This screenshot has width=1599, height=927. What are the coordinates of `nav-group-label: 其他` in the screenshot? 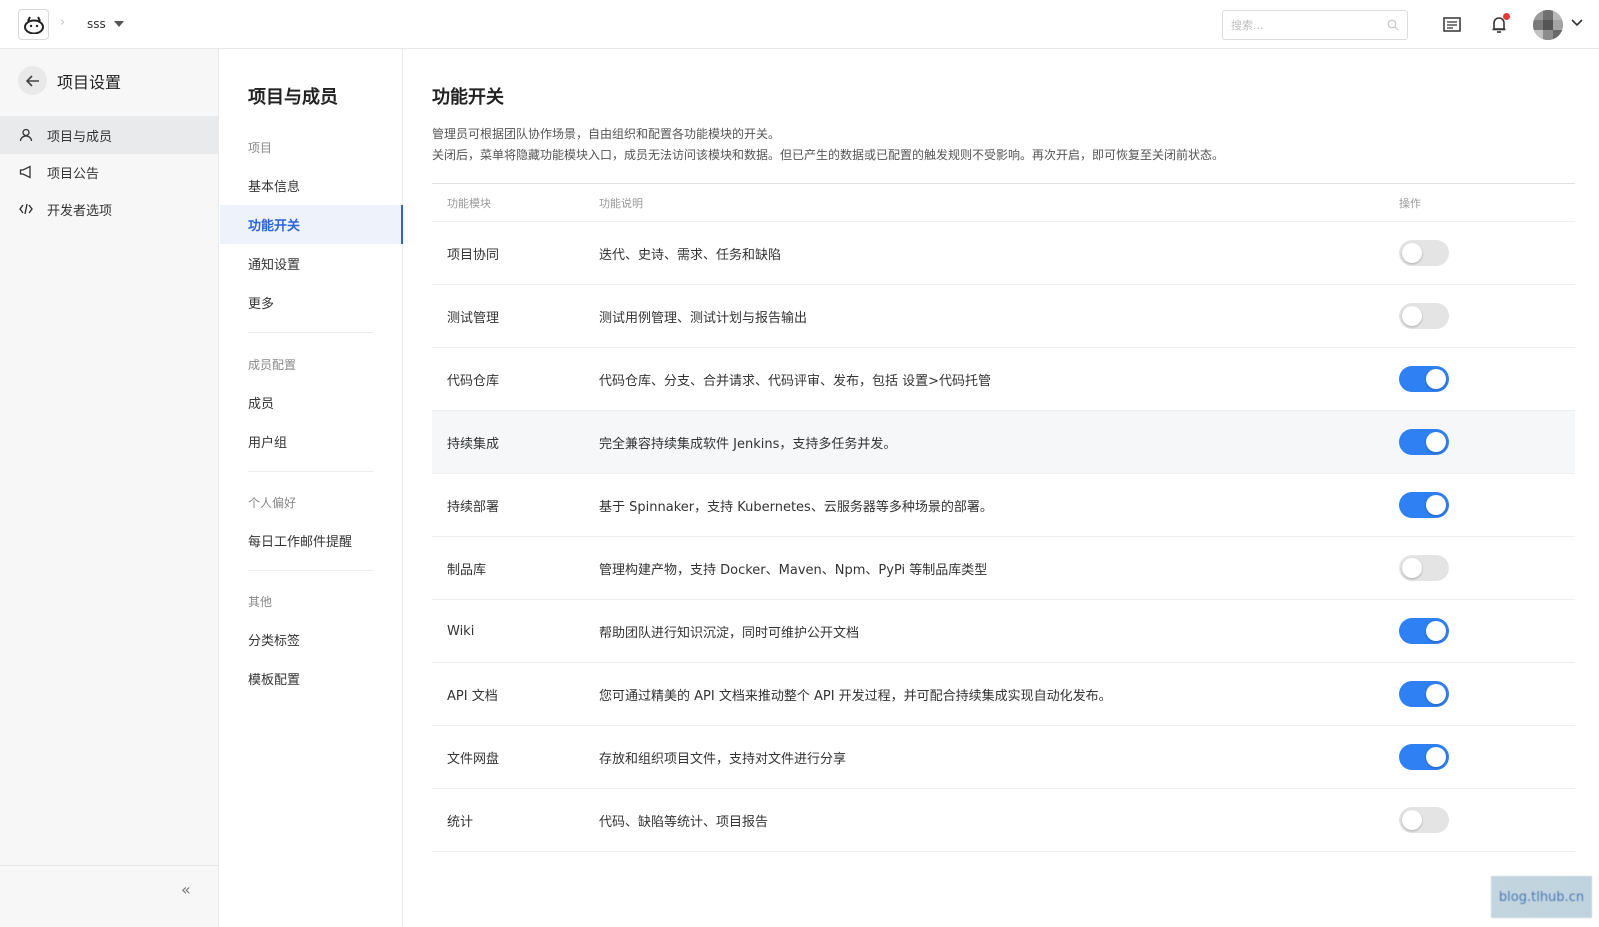 It's located at (260, 602).